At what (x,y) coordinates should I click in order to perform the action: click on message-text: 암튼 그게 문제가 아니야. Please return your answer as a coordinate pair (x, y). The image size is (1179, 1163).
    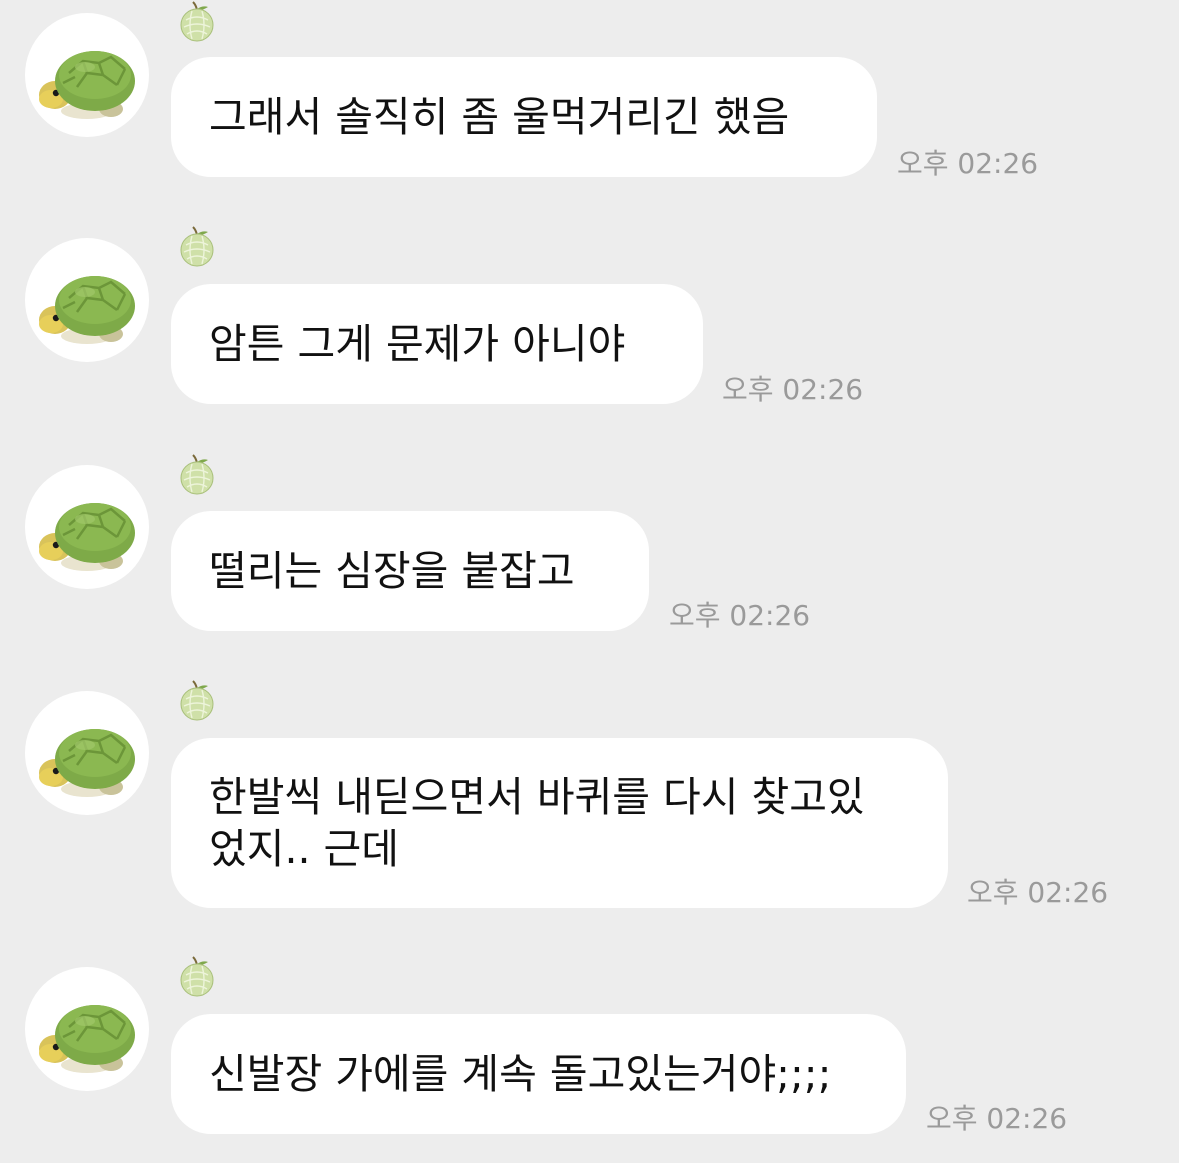
    Looking at the image, I should click on (417, 344).